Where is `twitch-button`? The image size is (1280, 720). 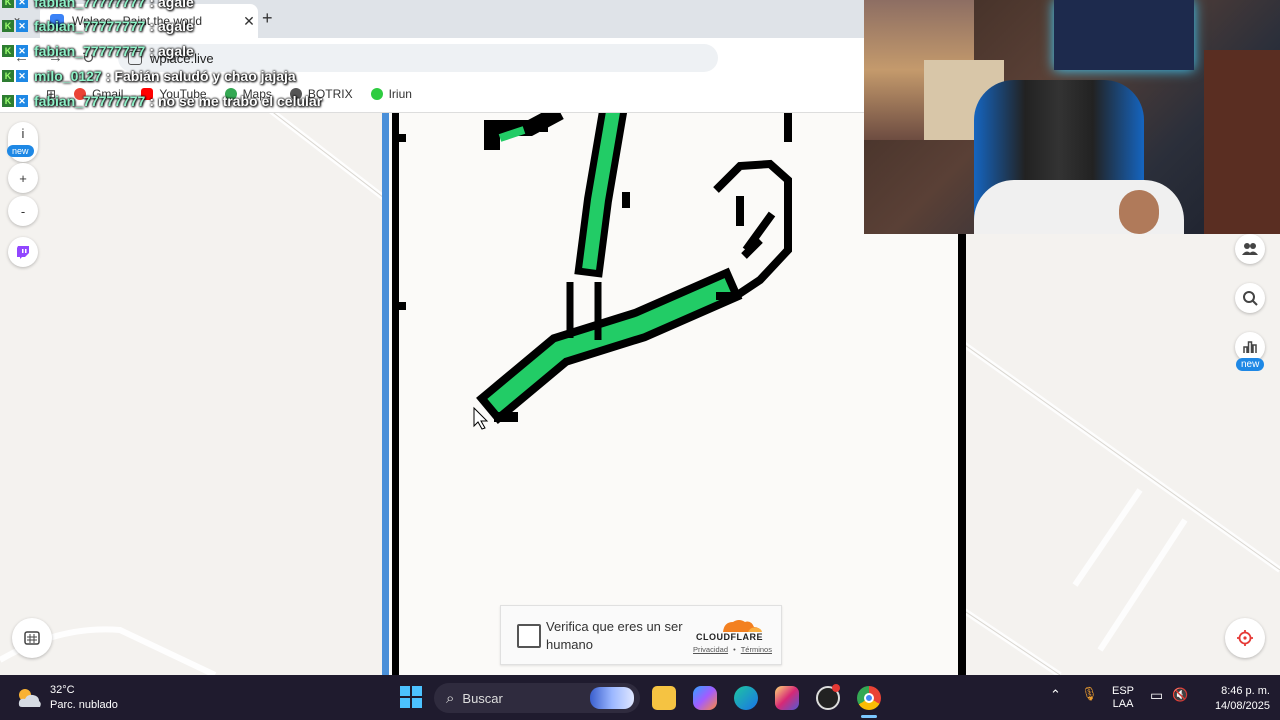 twitch-button is located at coordinates (23, 252).